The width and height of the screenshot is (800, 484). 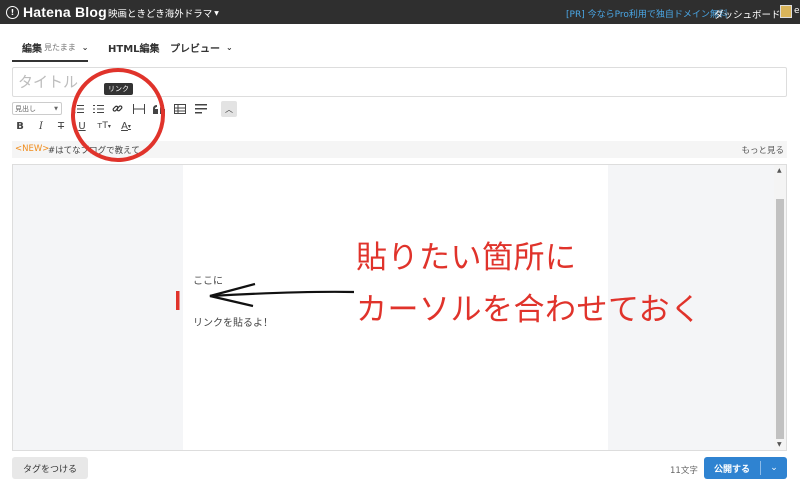 I want to click on tab-preview: プレビュー ⌄, so click(x=201, y=47).